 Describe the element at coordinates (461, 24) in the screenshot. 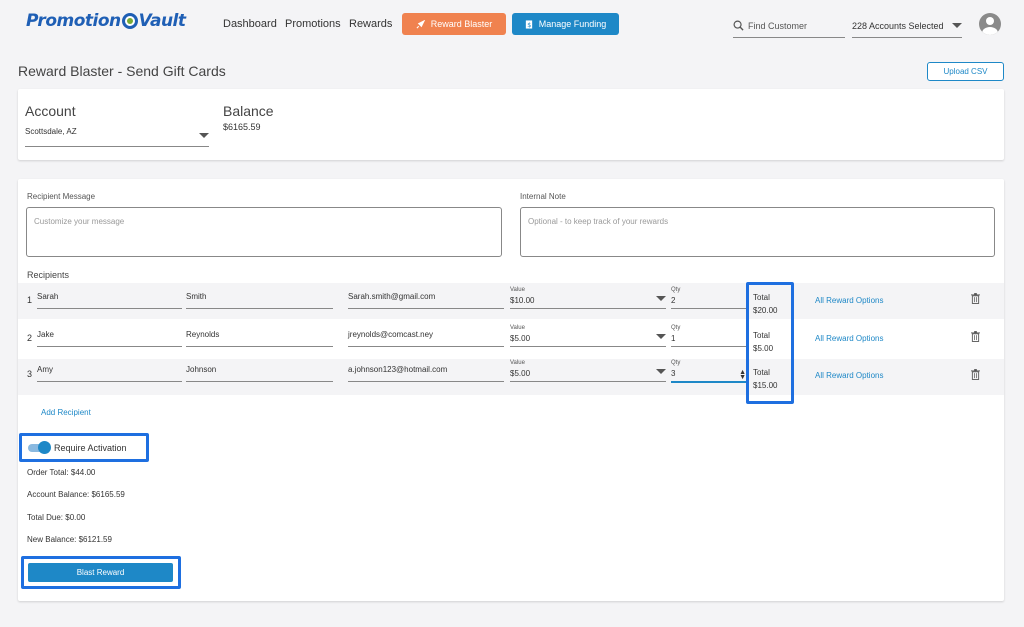

I see `reward-blaster-label: Reward Blaster` at that location.